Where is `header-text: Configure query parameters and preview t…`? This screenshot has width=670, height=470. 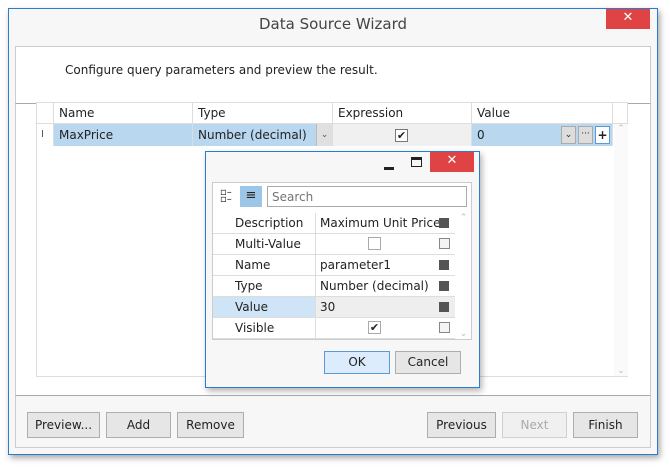 header-text: Configure query parameters and preview t… is located at coordinates (221, 70).